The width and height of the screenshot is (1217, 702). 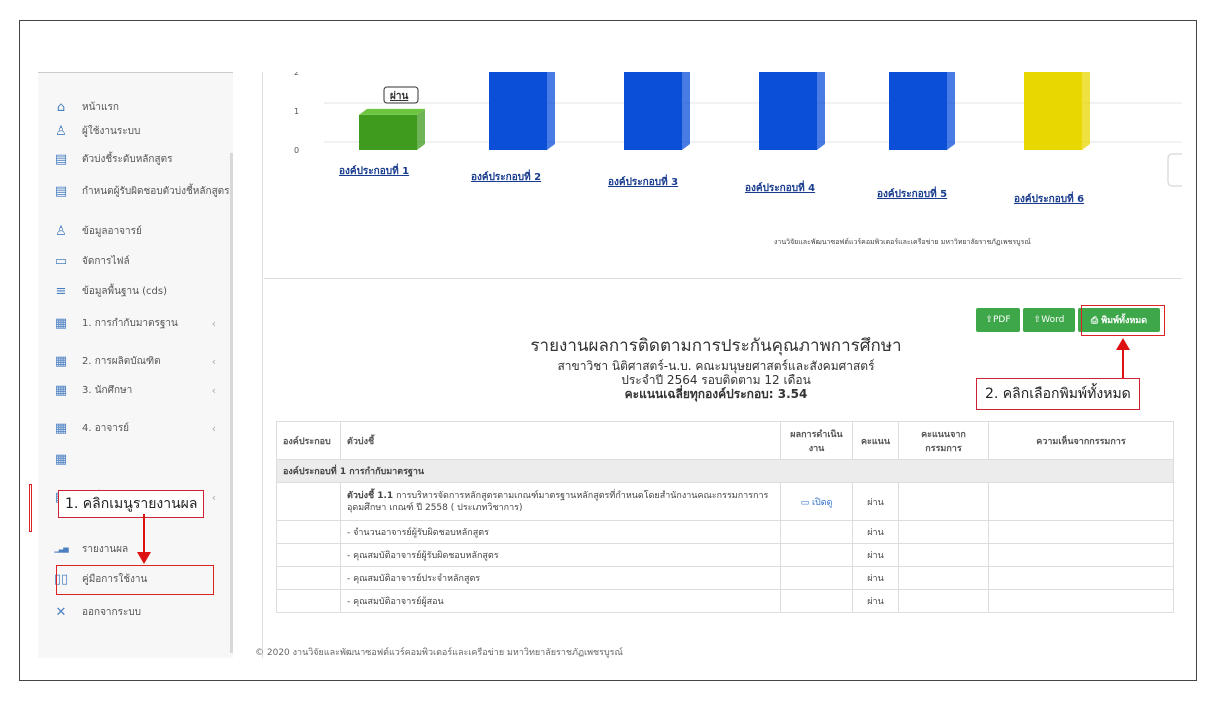 What do you see at coordinates (1049, 198) in the screenshot?
I see `x-category-label: องค์ประกอบที่ 6` at bounding box center [1049, 198].